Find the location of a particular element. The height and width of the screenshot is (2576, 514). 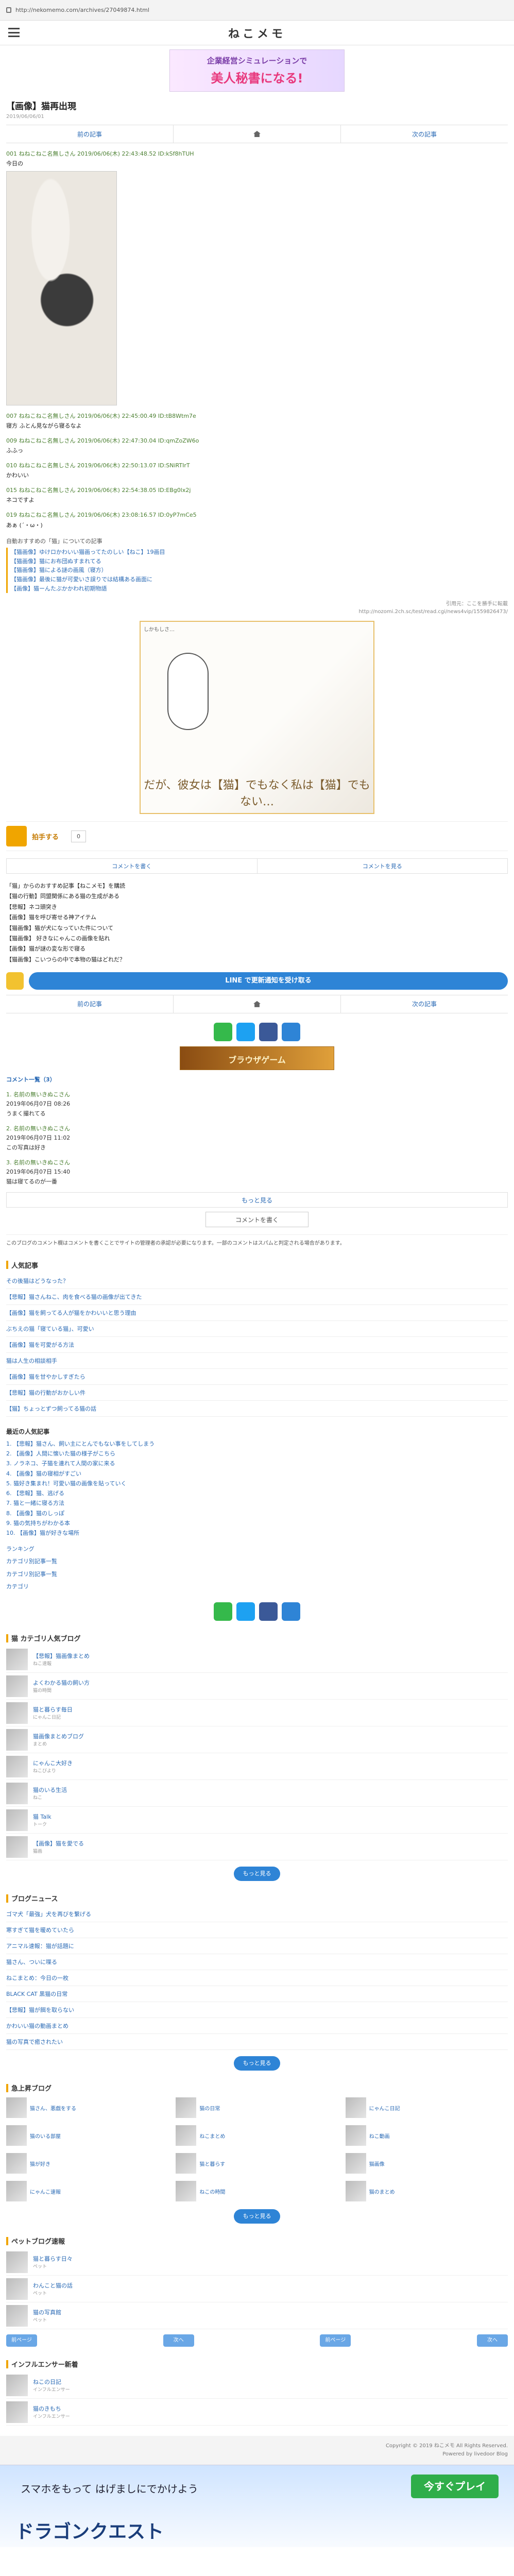

related-link: 【猫画像】猫による謎の画風（寝方） is located at coordinates (259, 570).